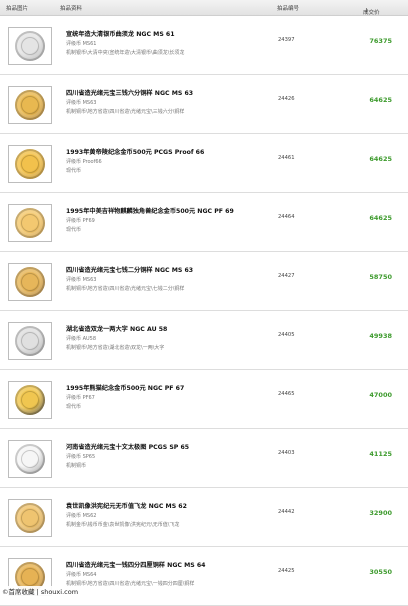 This screenshot has height=606, width=408. Describe the element at coordinates (123, 525) in the screenshot. I see `lot-category: 机制金币\钱币币金\袁世凯像\洪宪纪元\无币值\飞龙` at that location.